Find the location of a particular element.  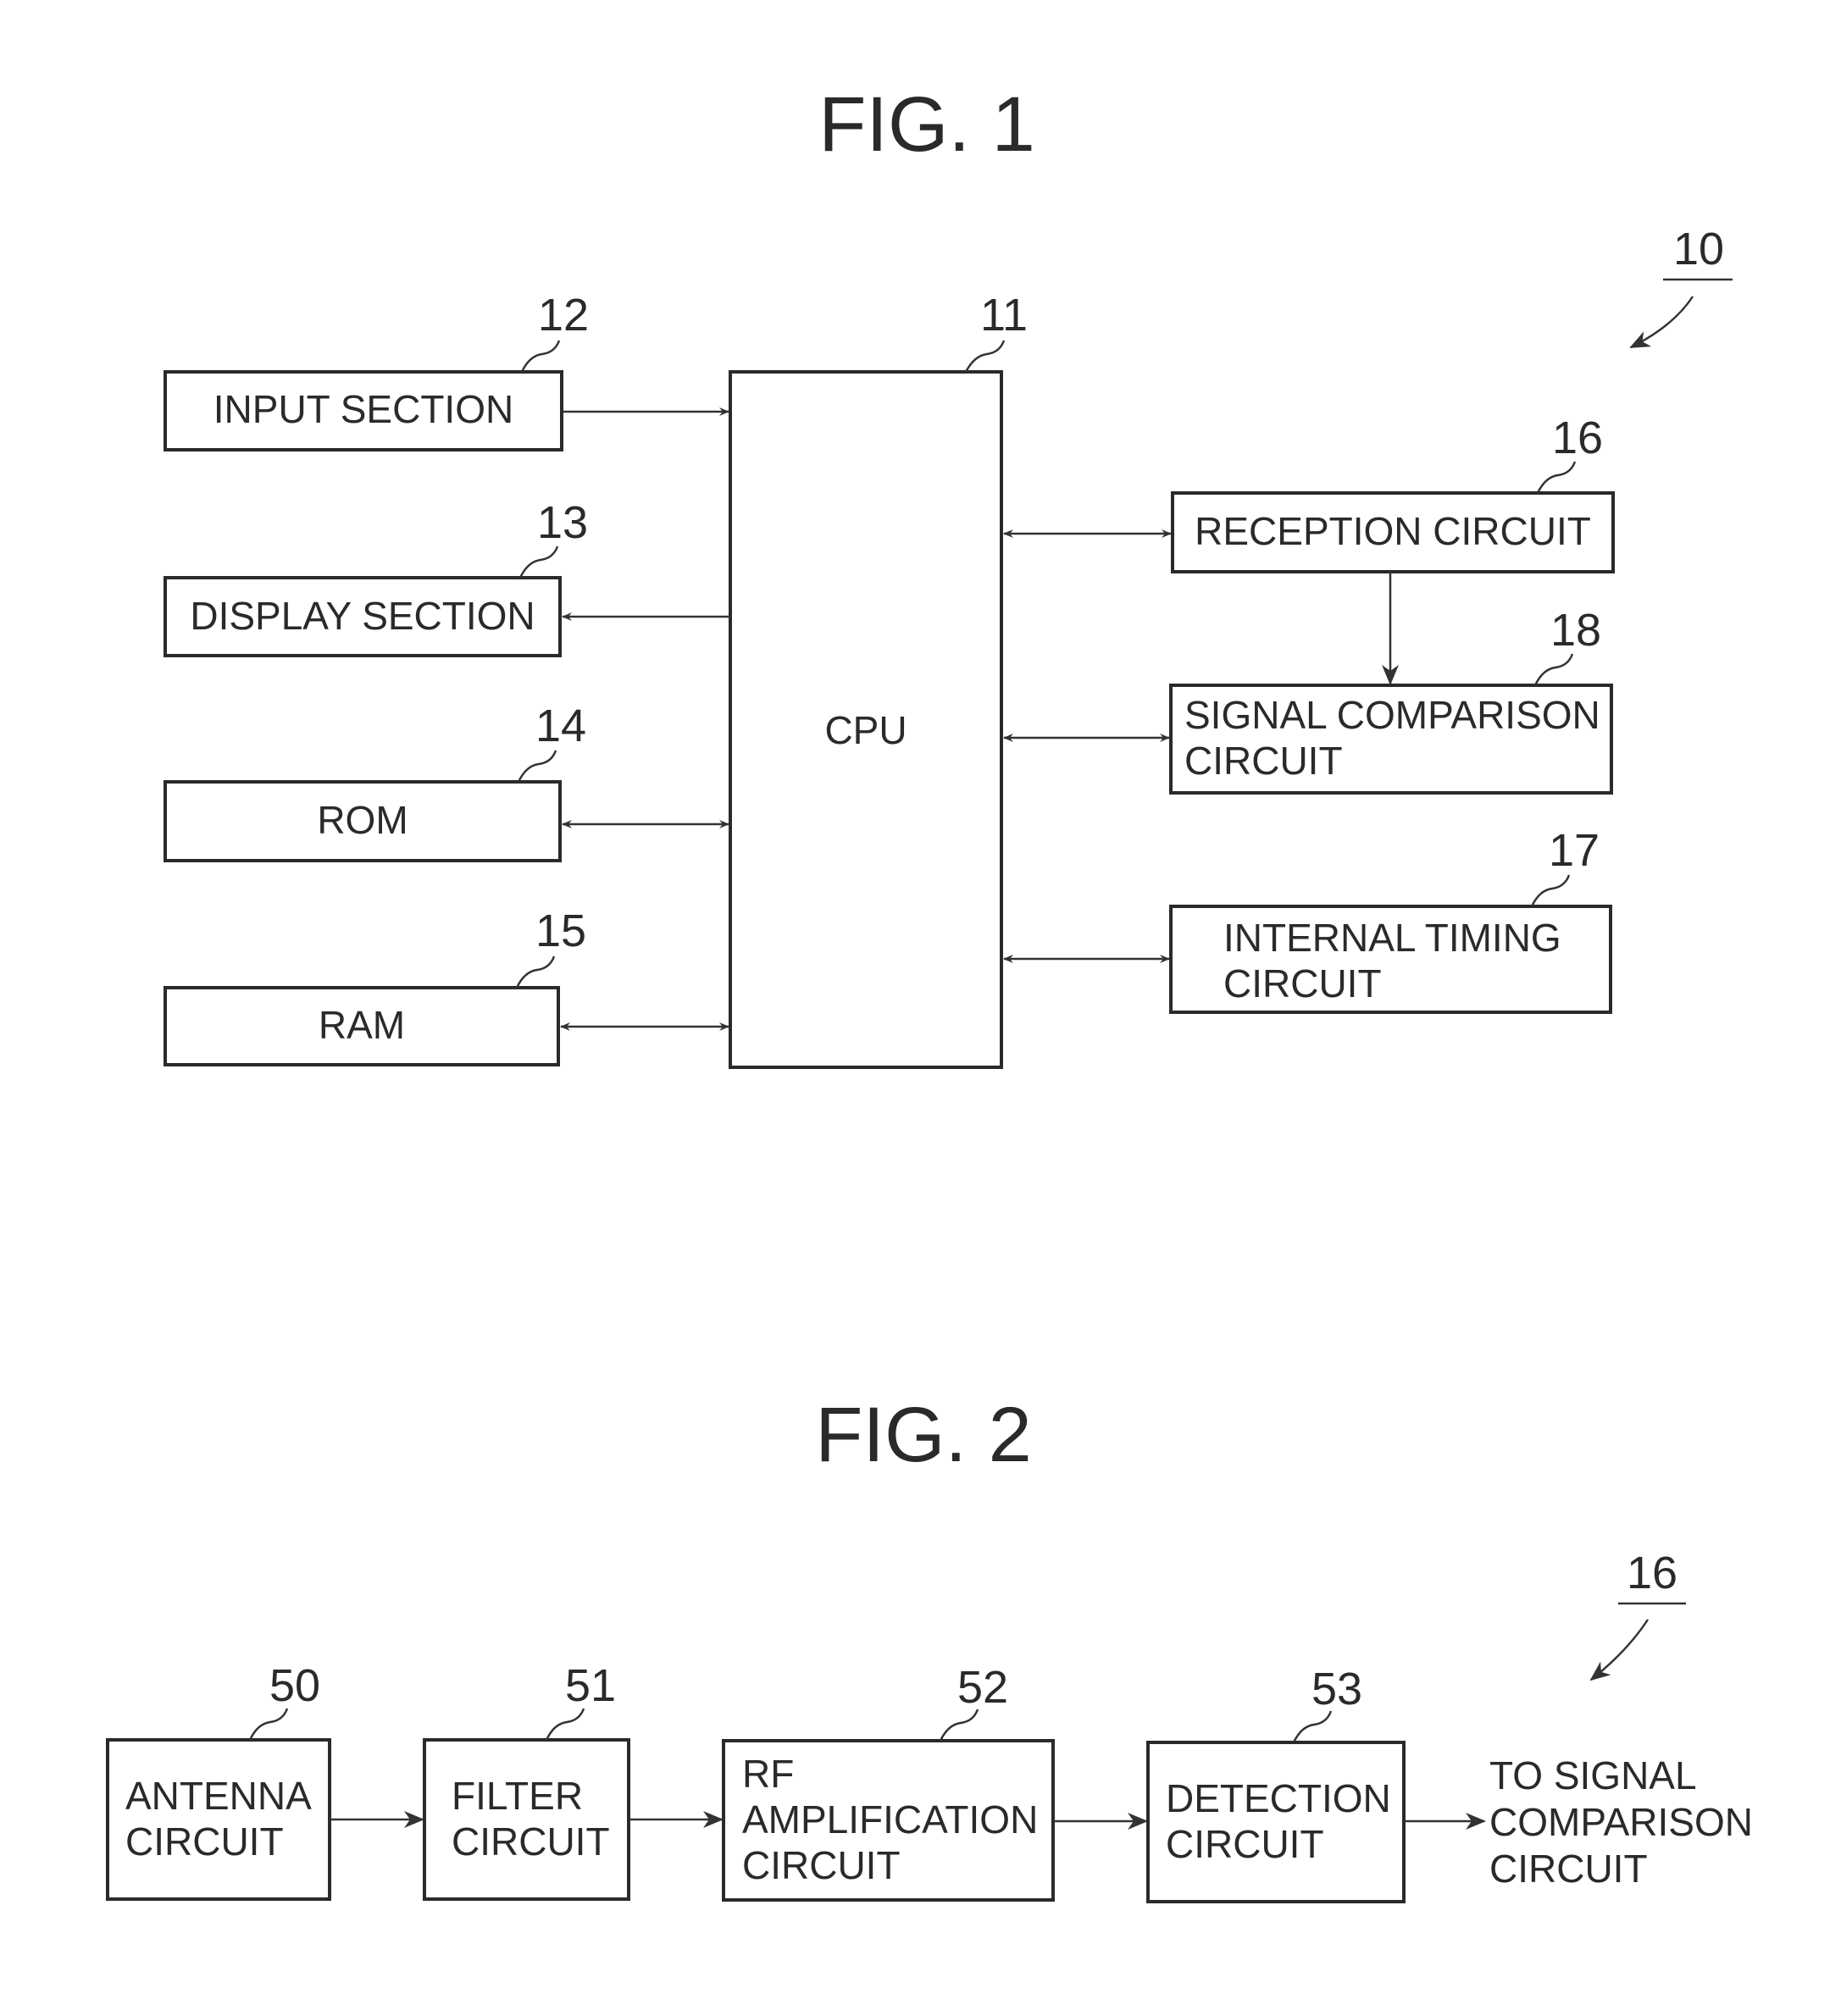

reception-circuit-ref: 16 is located at coordinates (1577, 438).